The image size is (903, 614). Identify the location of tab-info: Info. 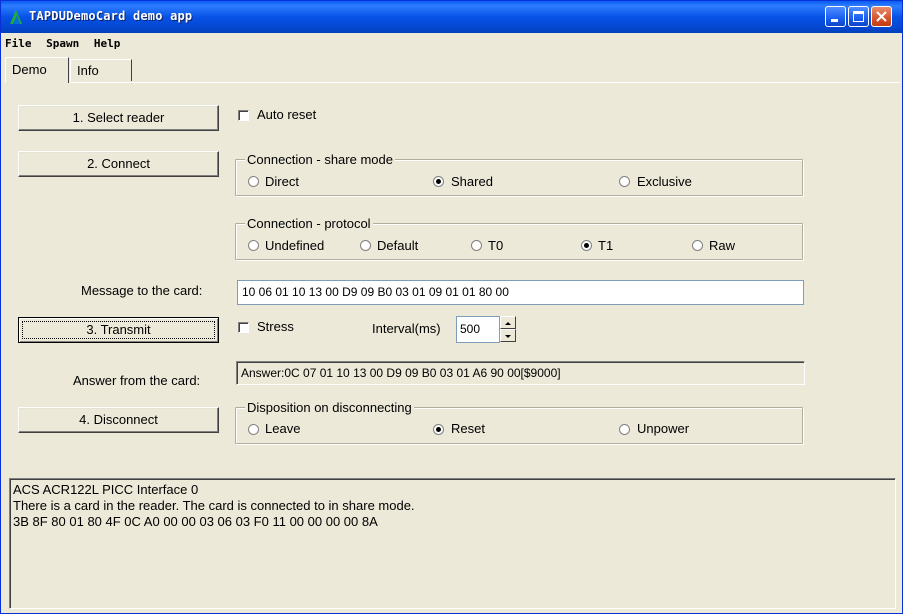
(101, 70).